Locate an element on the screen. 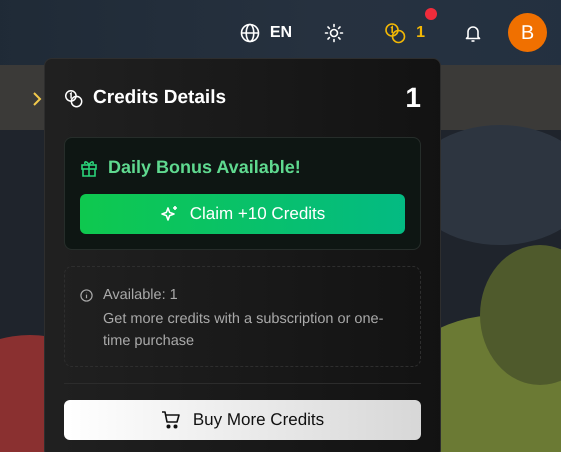 This screenshot has width=561, height=452. gift-icon is located at coordinates (89, 167).